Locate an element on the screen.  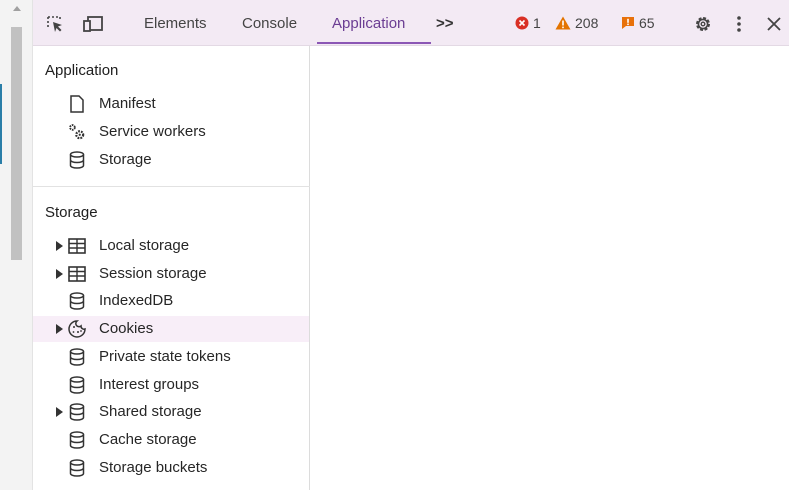
sidebar-item-label: Session storage is located at coordinates (153, 273).